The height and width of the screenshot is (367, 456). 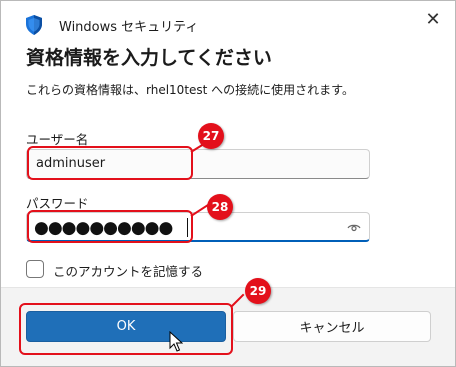 What do you see at coordinates (128, 270) in the screenshot?
I see `remember-label: このアカウントを記憶する` at bounding box center [128, 270].